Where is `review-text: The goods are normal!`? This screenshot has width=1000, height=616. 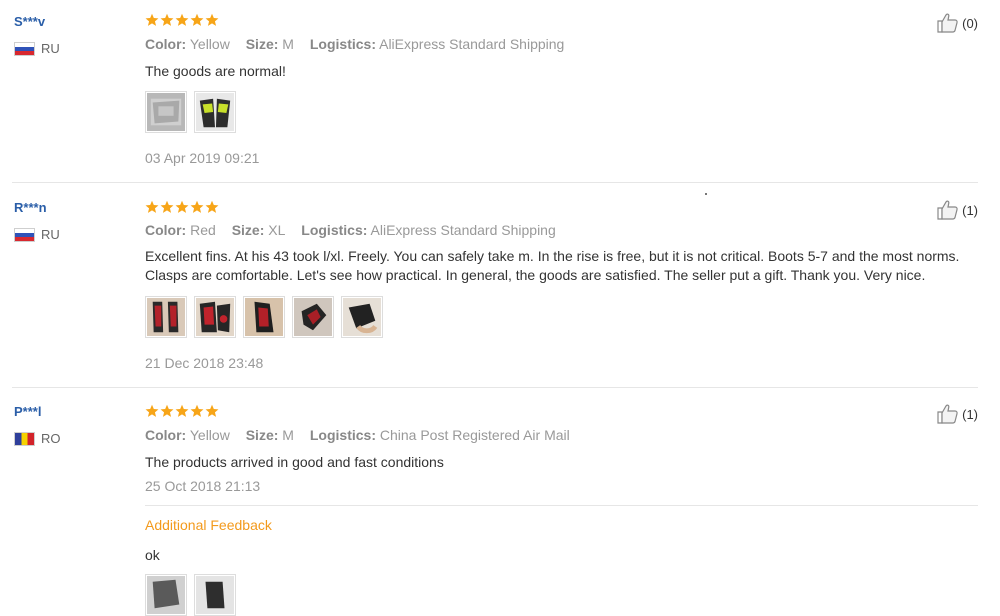 review-text: The goods are normal! is located at coordinates (215, 71).